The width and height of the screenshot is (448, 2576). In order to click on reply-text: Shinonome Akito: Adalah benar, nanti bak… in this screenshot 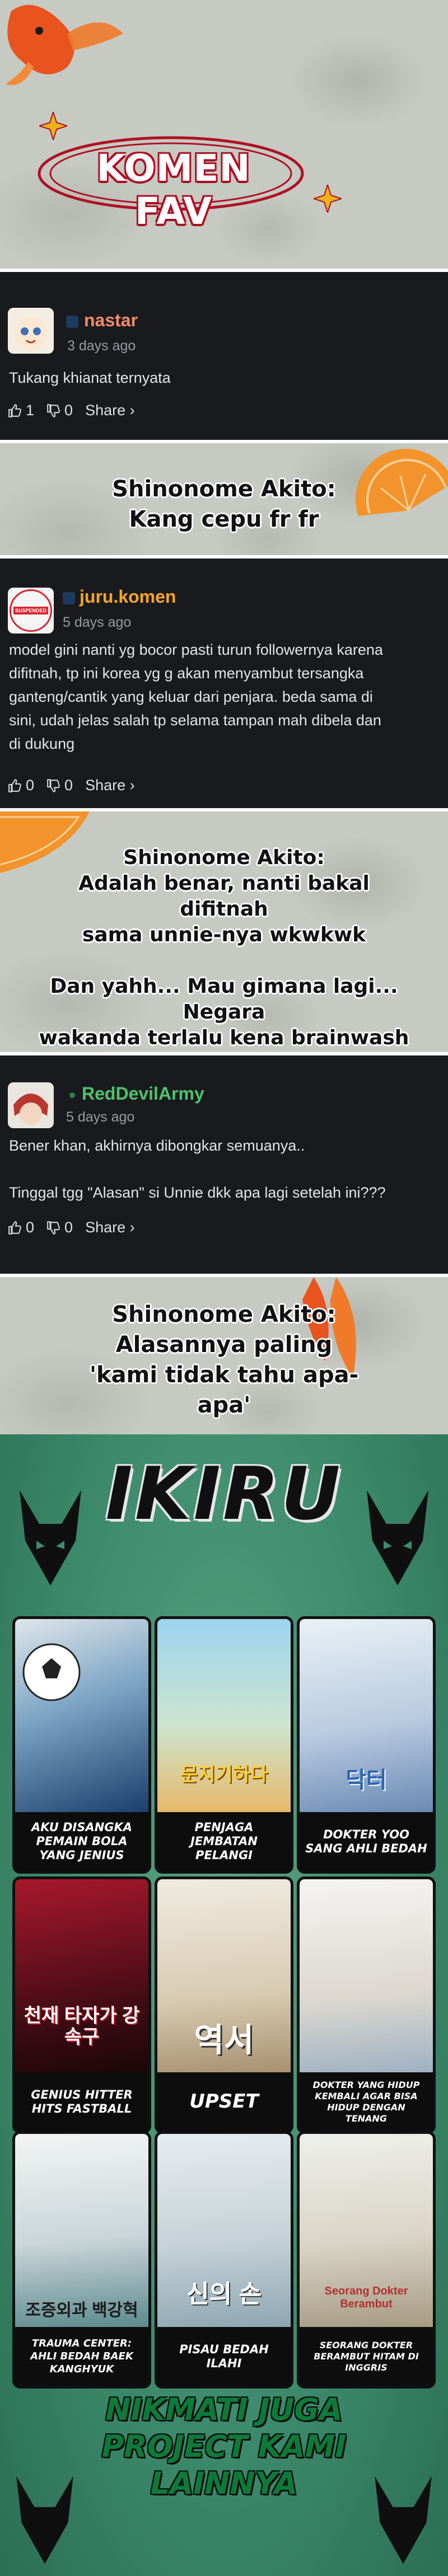, I will do `click(224, 948)`.